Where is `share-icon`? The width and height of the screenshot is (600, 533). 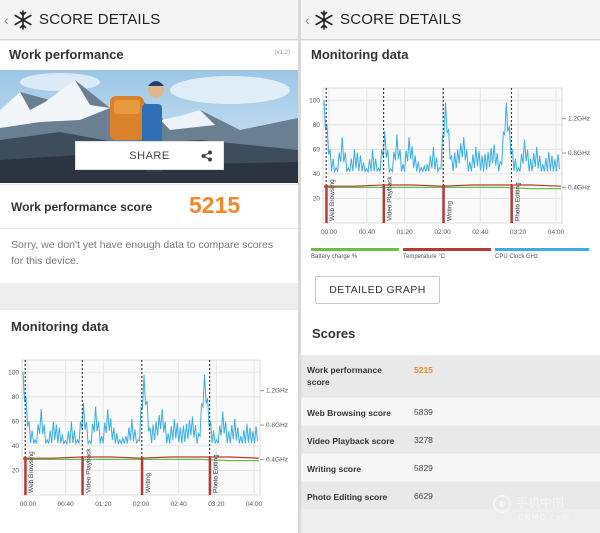
share-icon is located at coordinates (206, 156).